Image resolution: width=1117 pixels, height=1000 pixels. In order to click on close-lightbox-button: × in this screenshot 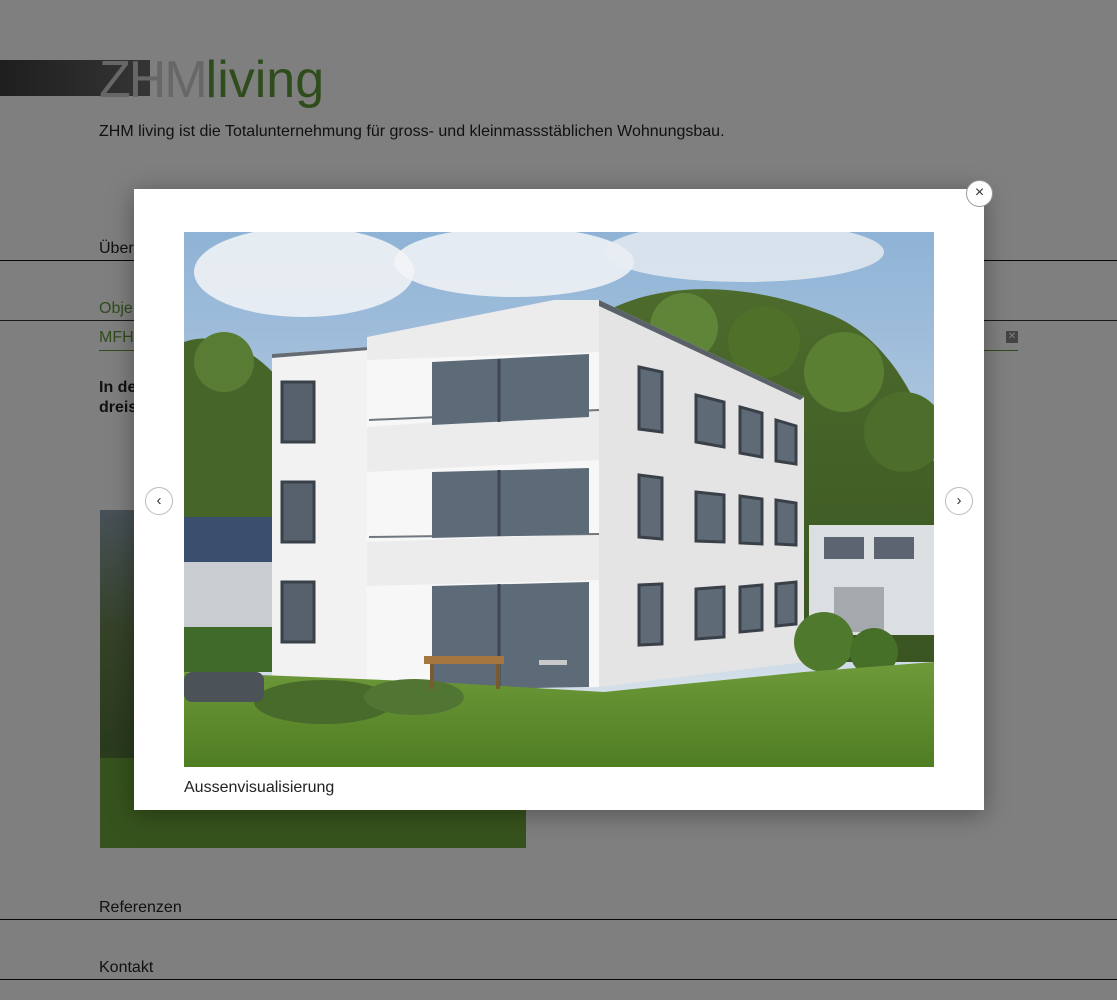, I will do `click(979, 193)`.